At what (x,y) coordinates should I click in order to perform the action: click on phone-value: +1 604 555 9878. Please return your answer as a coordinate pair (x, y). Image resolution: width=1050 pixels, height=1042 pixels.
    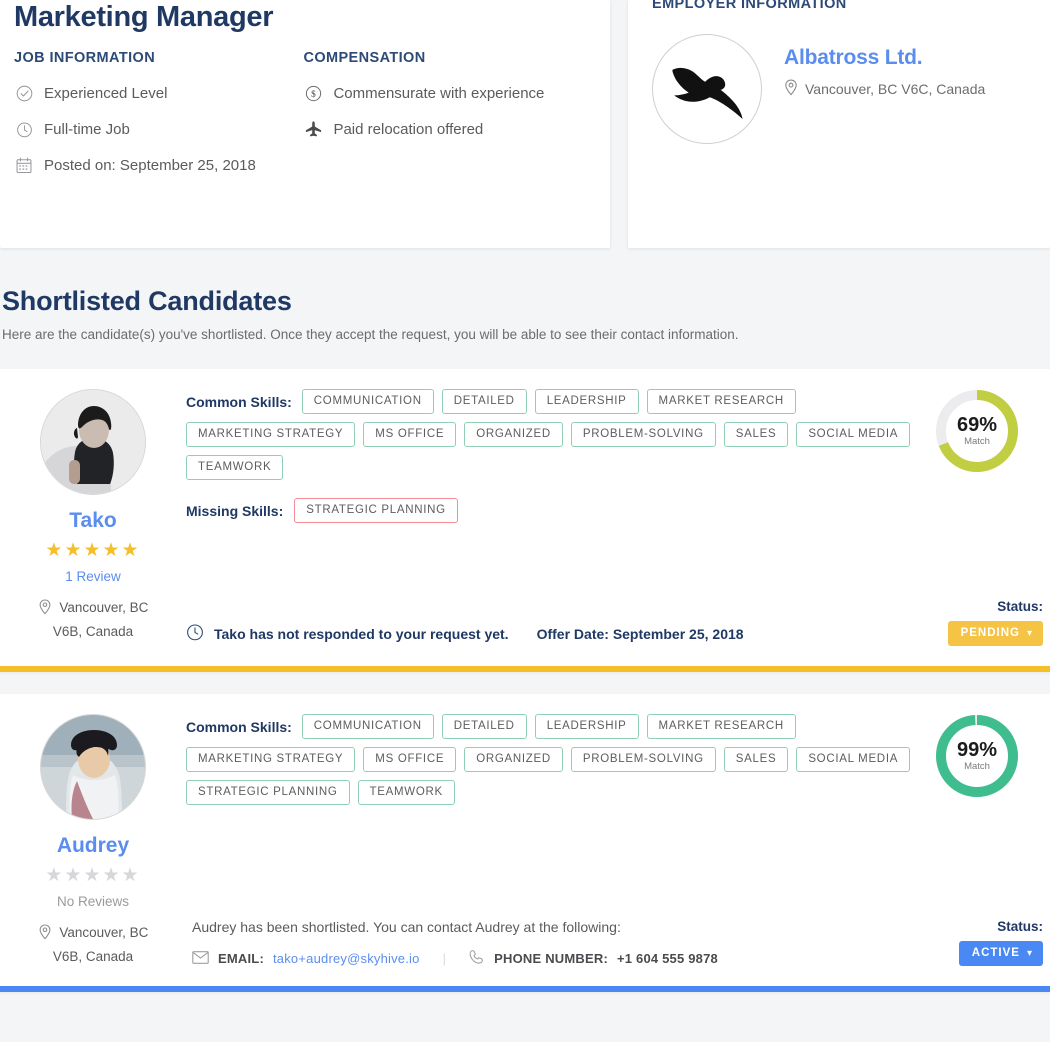
    Looking at the image, I should click on (667, 958).